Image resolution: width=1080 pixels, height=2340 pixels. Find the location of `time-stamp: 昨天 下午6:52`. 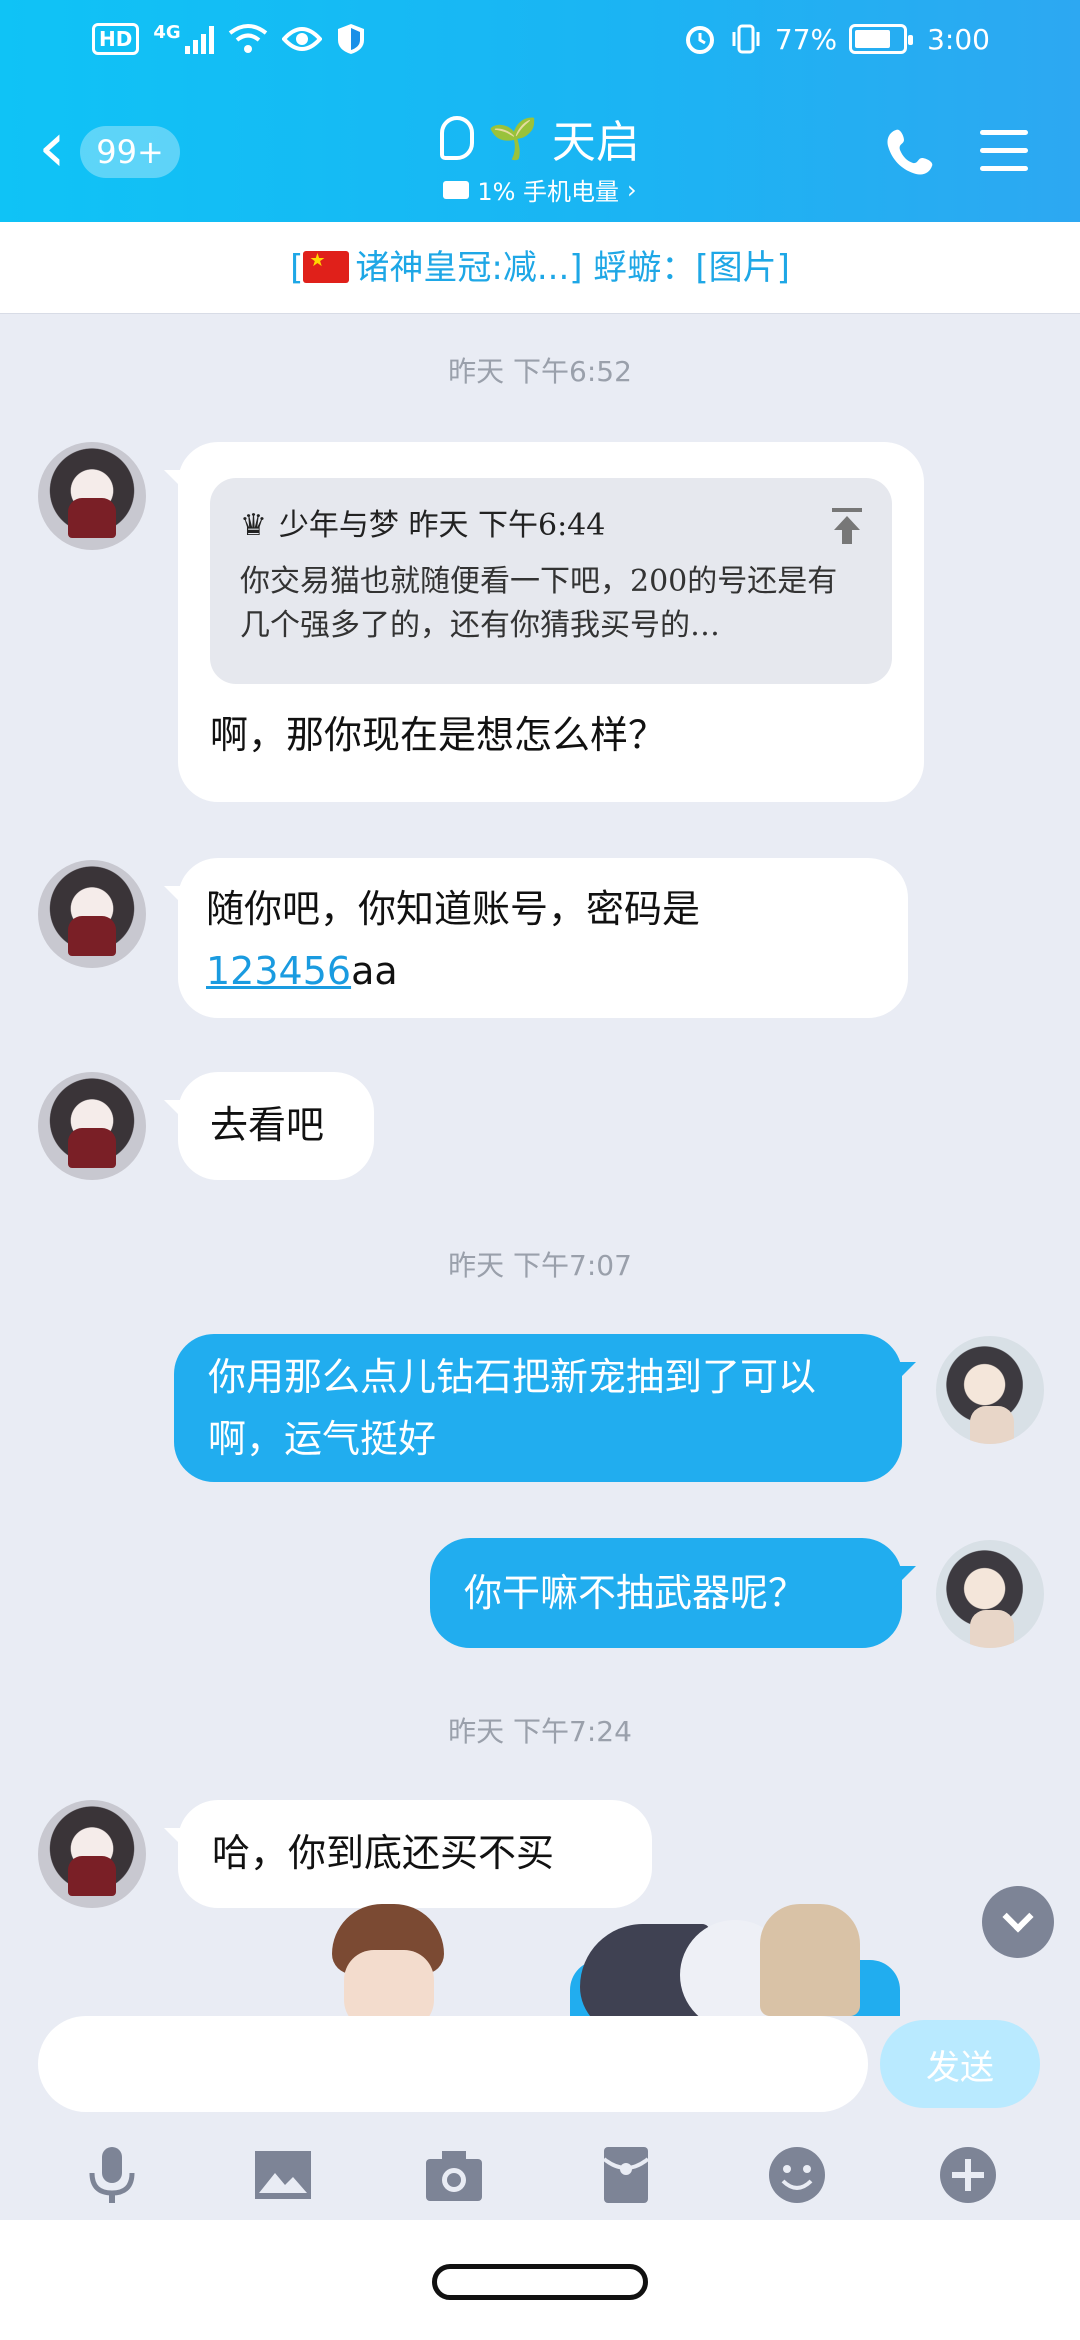

time-stamp: 昨天 下午6:52 is located at coordinates (540, 371).